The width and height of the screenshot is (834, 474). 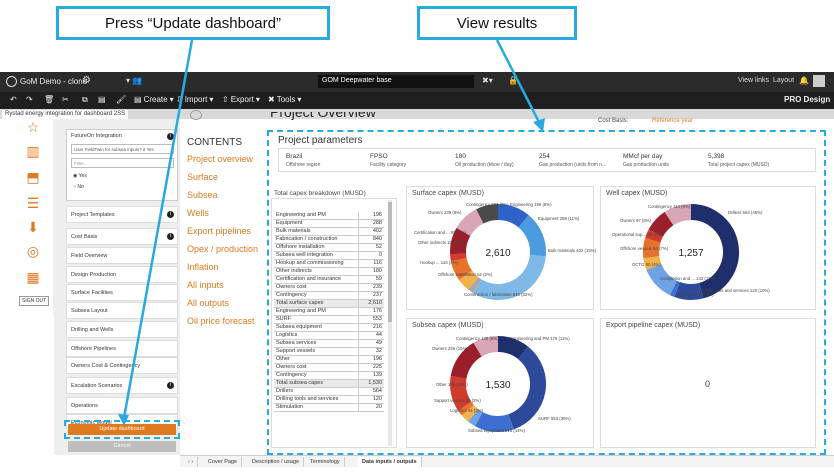 I want to click on slice-label: Bulk materials 402 (15%), so click(x=572, y=250).